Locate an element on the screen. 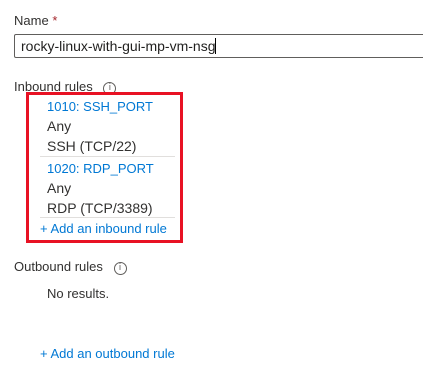 The height and width of the screenshot is (376, 423). add-inbound-rule-link: + Add an inbound rule is located at coordinates (103, 228).